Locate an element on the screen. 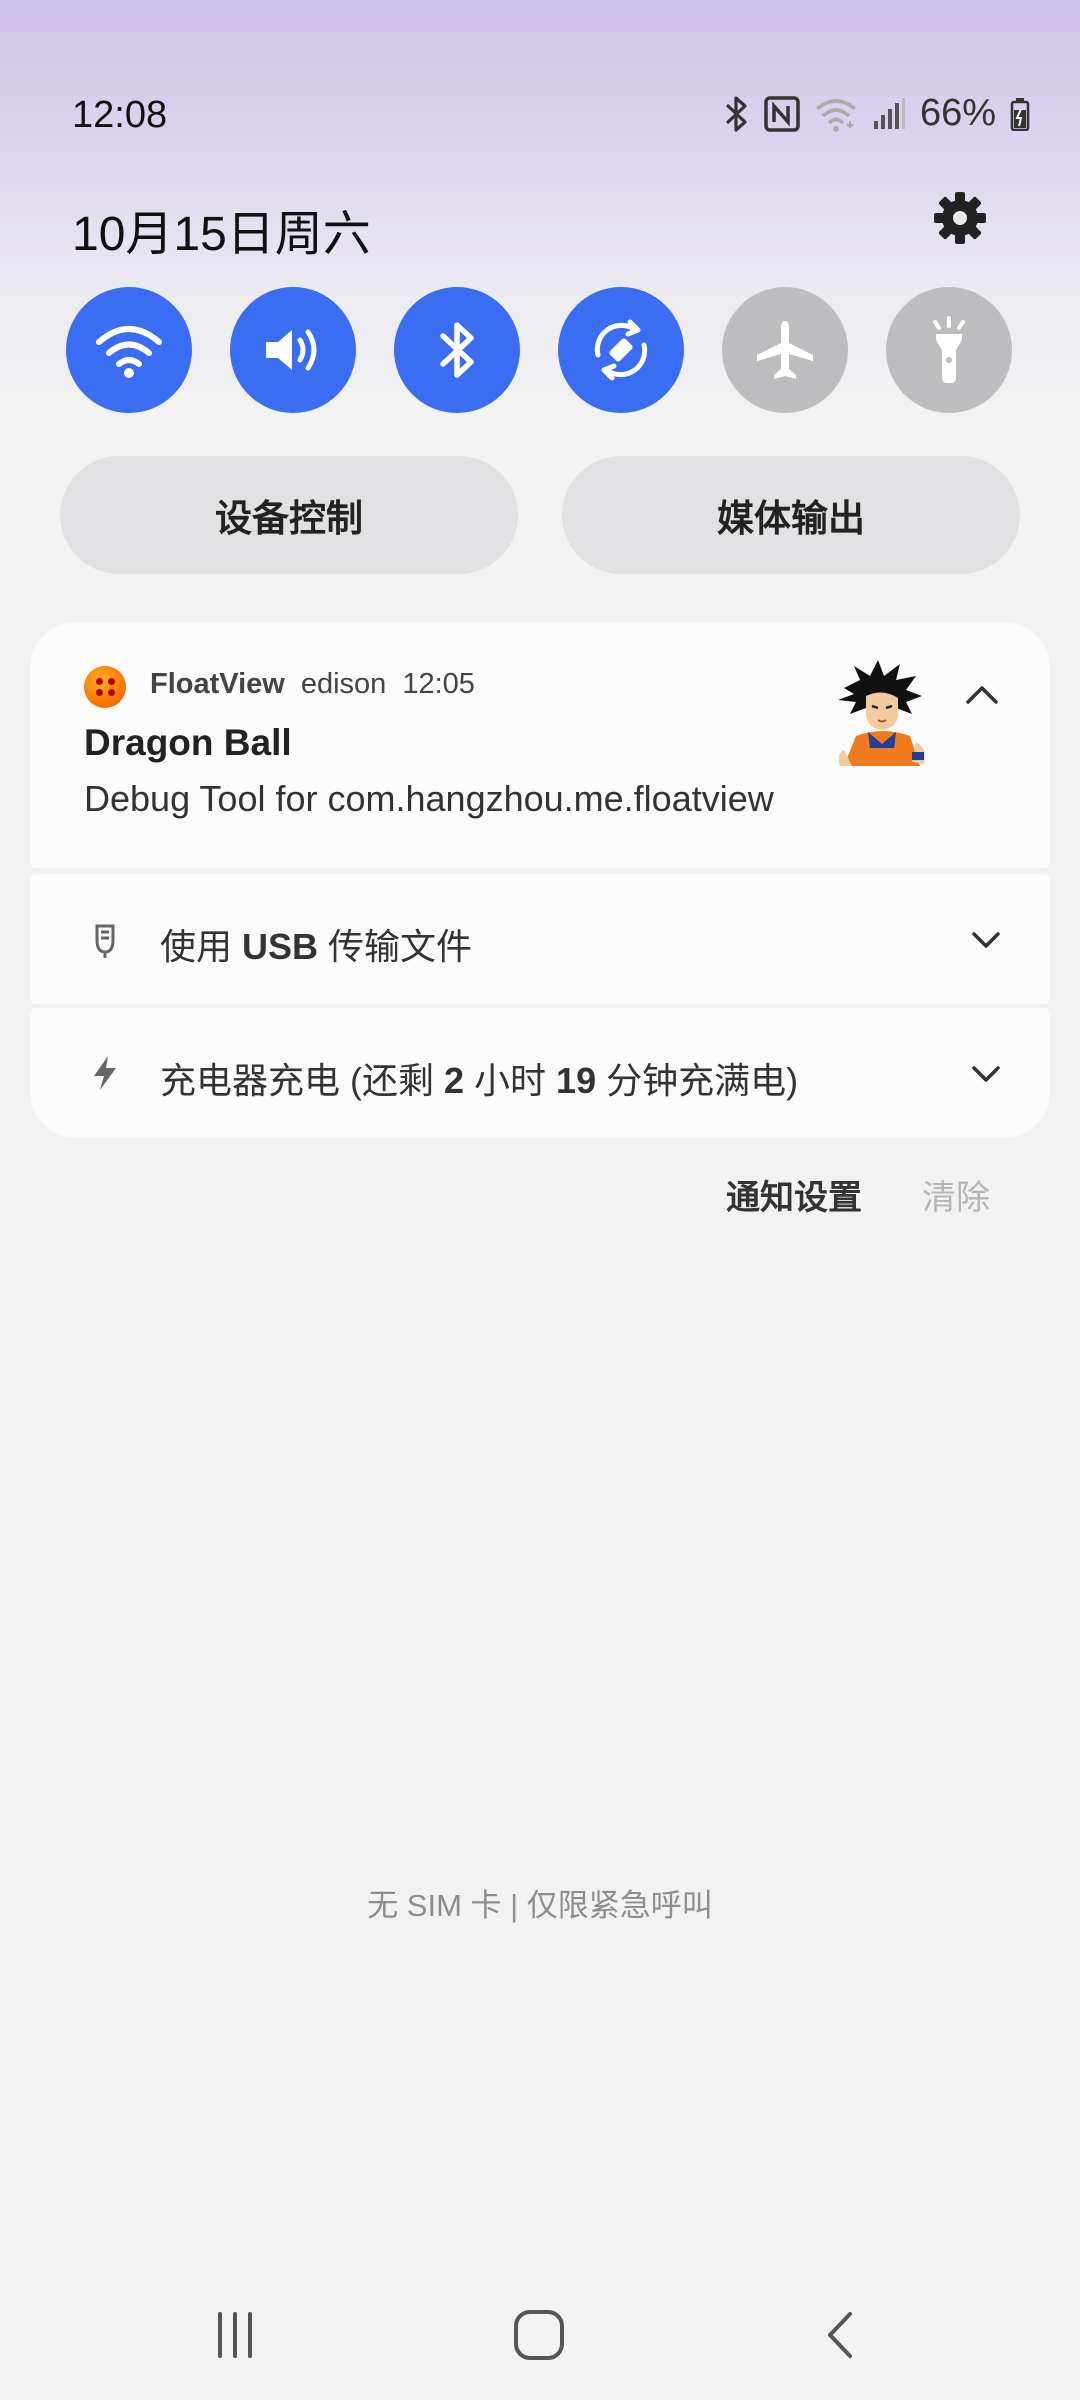 This screenshot has height=2400, width=1080. qs-tile-sound is located at coordinates (293, 350).